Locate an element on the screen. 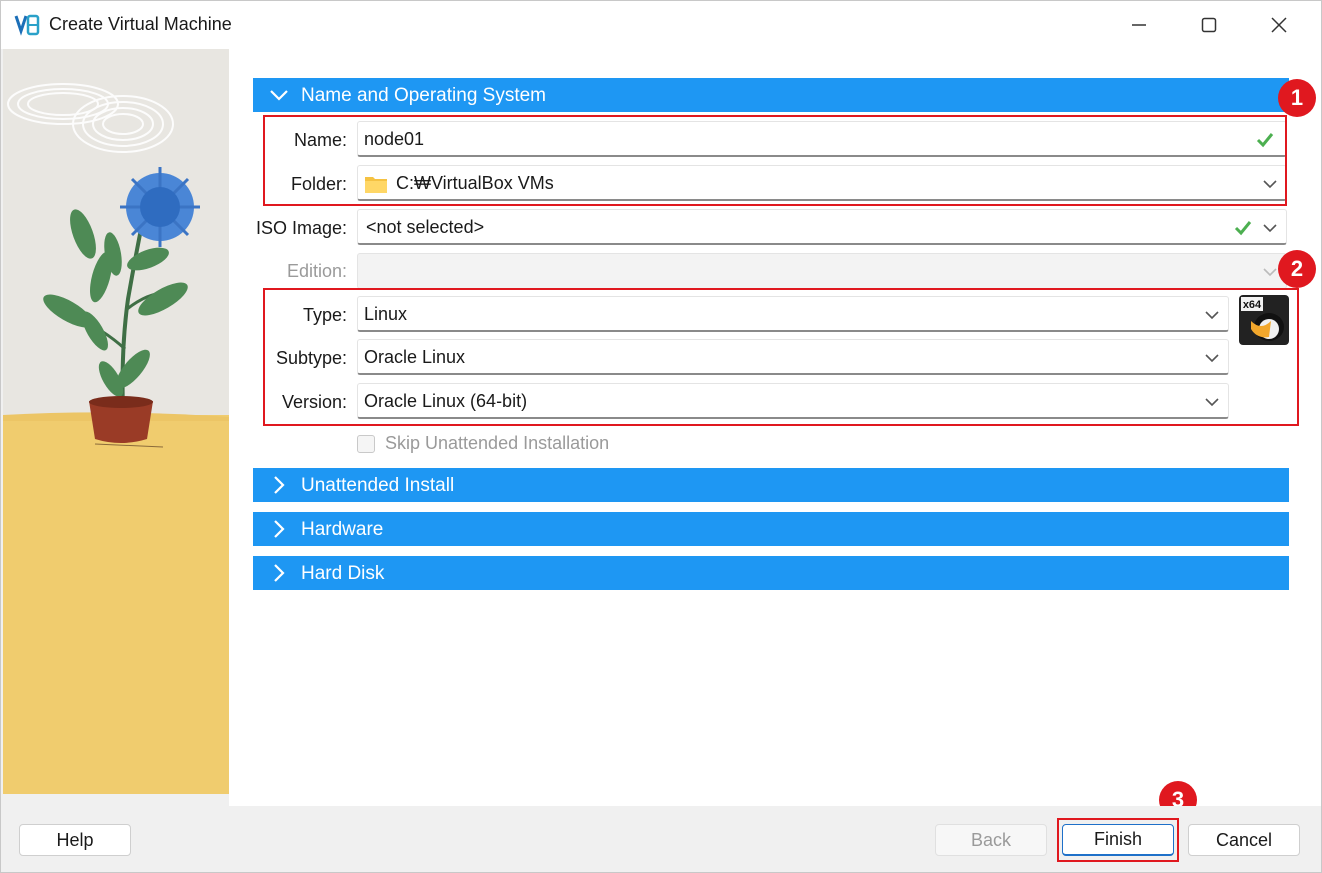 Image resolution: width=1322 pixels, height=873 pixels. cancel-button: Cancel is located at coordinates (1244, 840).